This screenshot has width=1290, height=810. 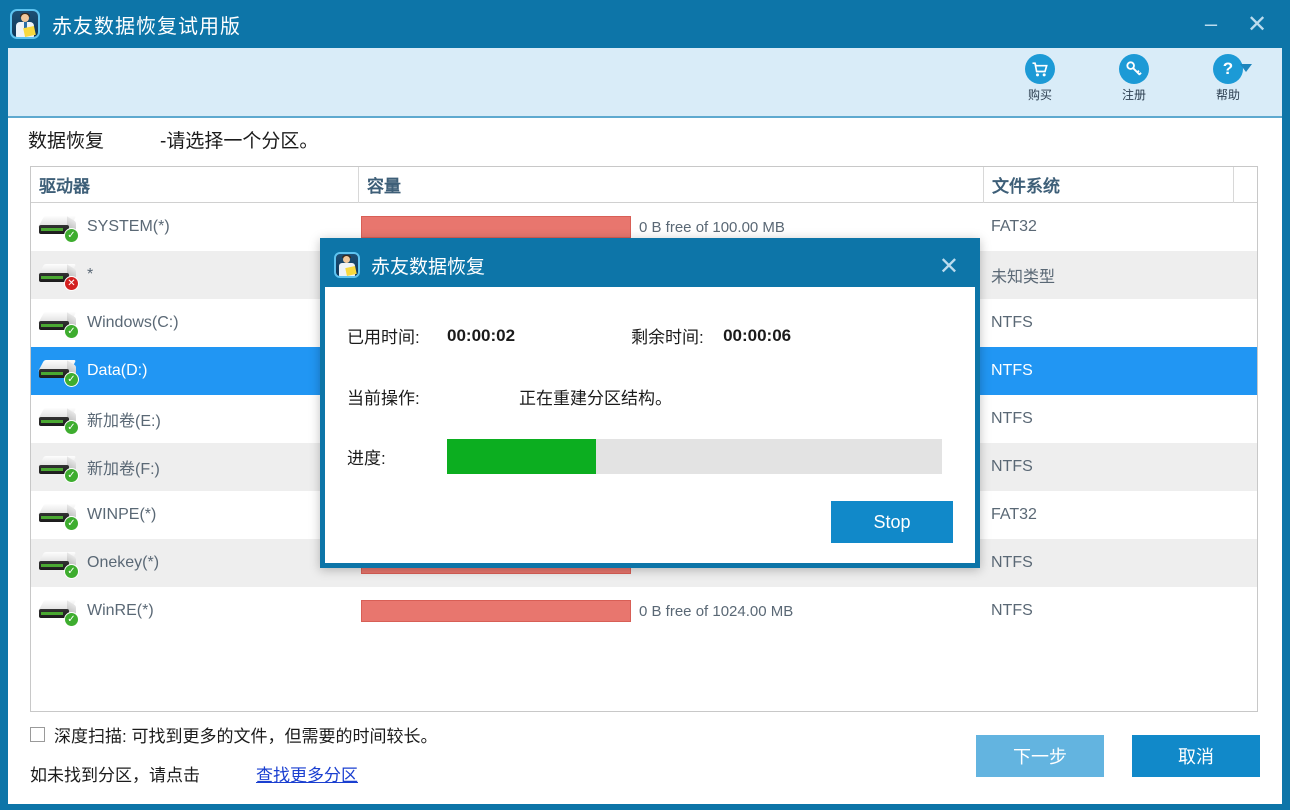 What do you see at coordinates (58, 276) in the screenshot?
I see `drive-error-icon: ✕` at bounding box center [58, 276].